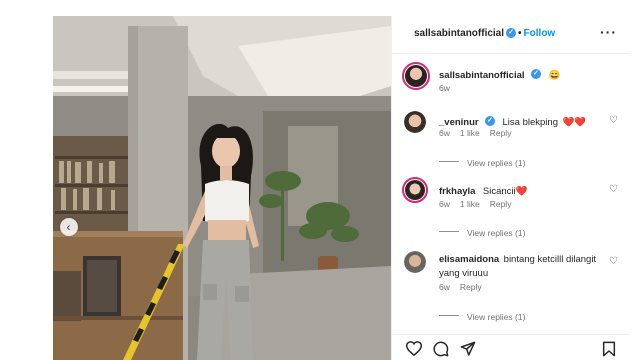 This screenshot has height=360, width=640. Describe the element at coordinates (554, 75) in the screenshot. I see `caption-emoji: 😄` at that location.